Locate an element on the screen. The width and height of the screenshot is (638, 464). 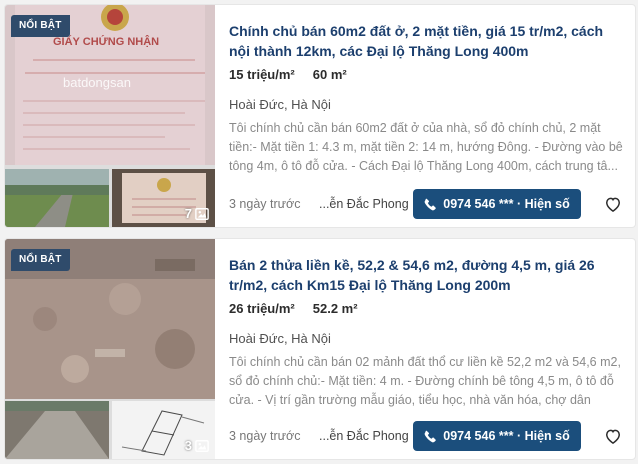
listing-area: 52.2 m² is located at coordinates (335, 308).